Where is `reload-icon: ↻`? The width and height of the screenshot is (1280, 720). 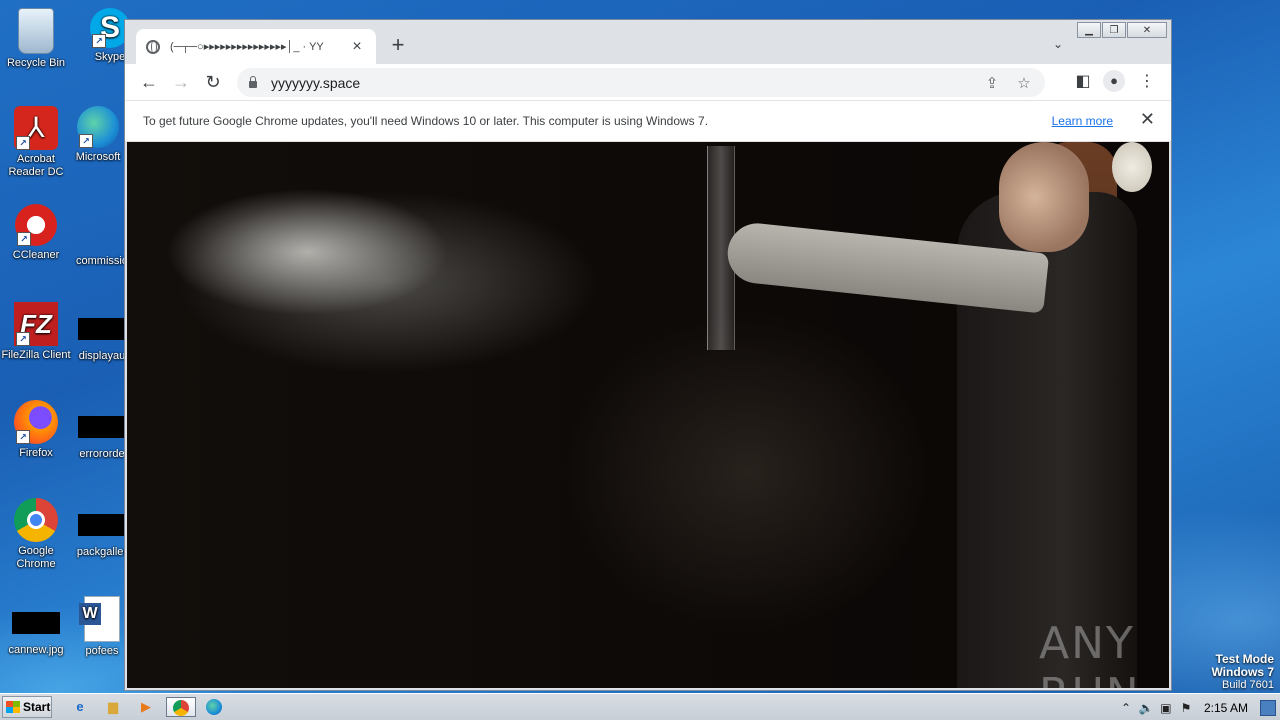
reload-icon: ↻ is located at coordinates (213, 82).